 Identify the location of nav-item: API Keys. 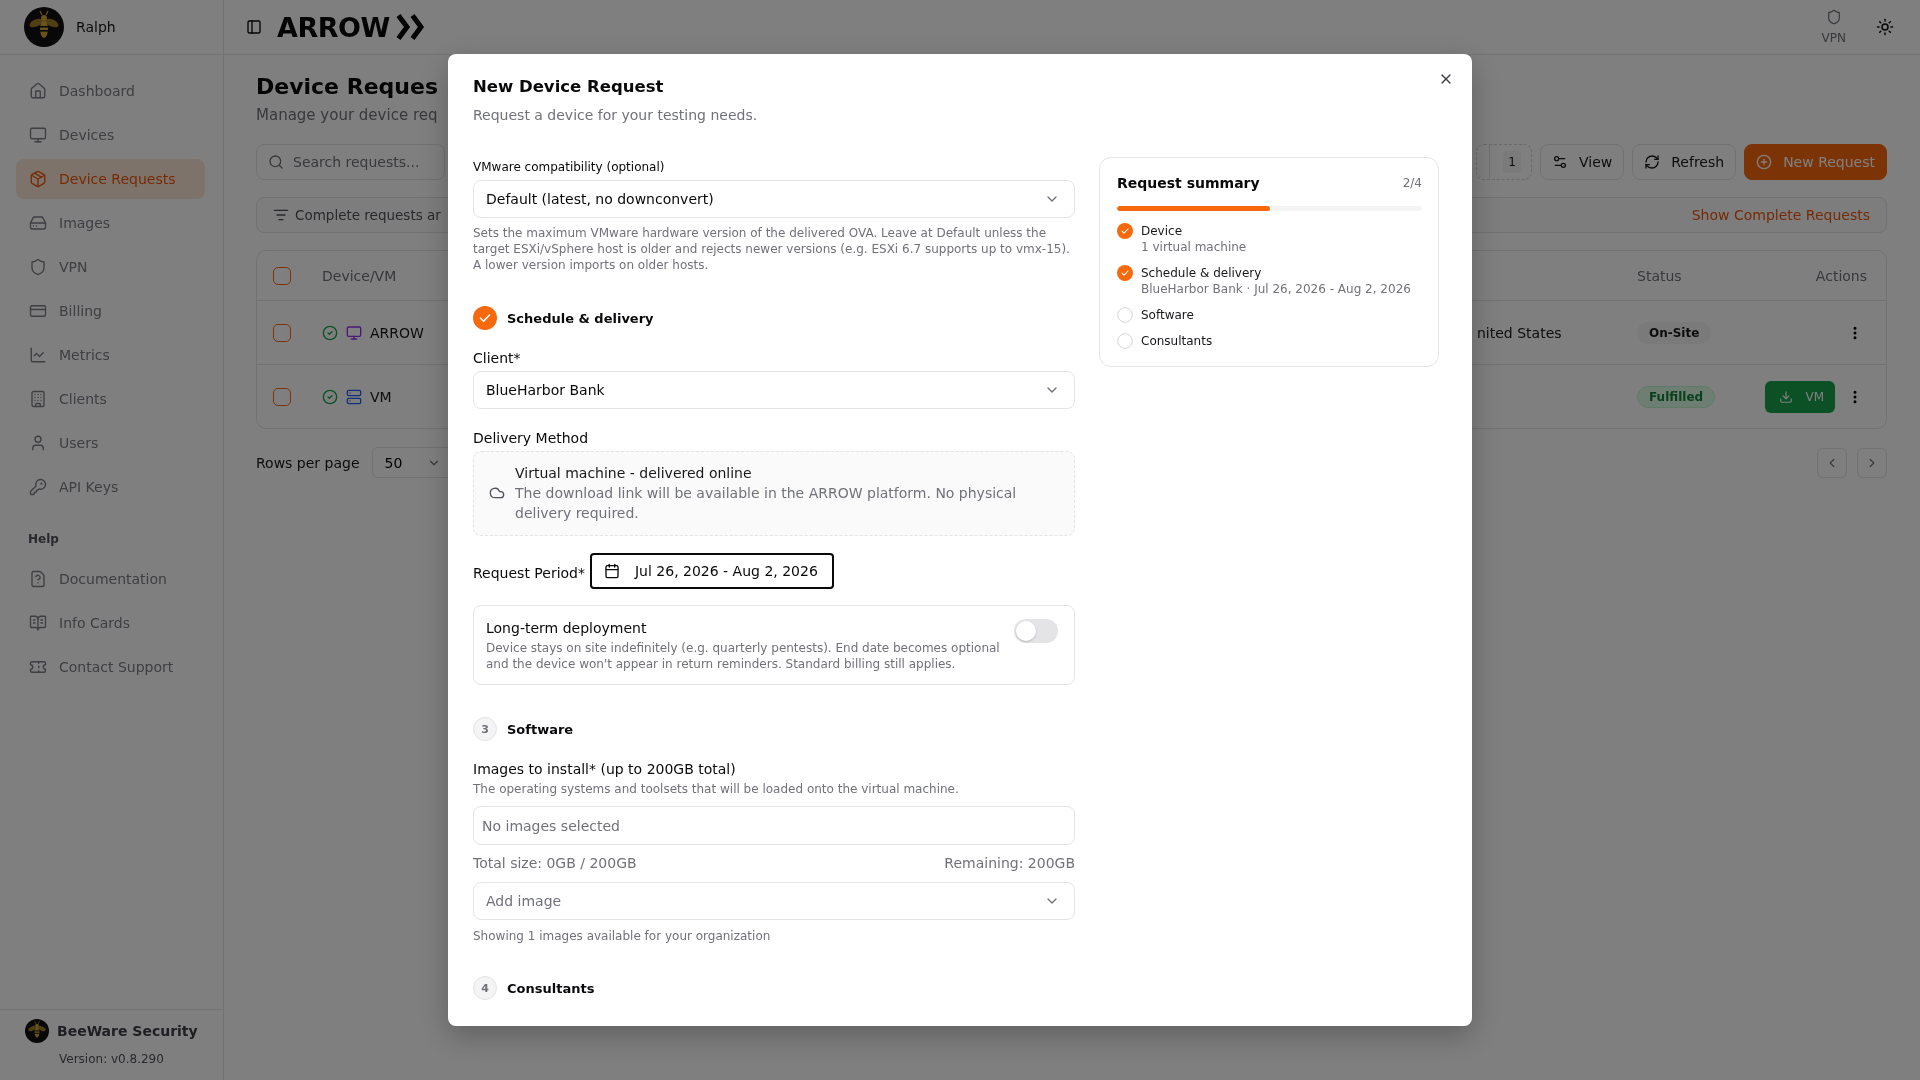
(110, 487).